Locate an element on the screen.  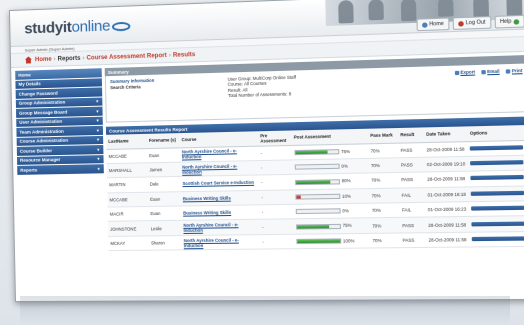
help-icon is located at coordinates (516, 21).